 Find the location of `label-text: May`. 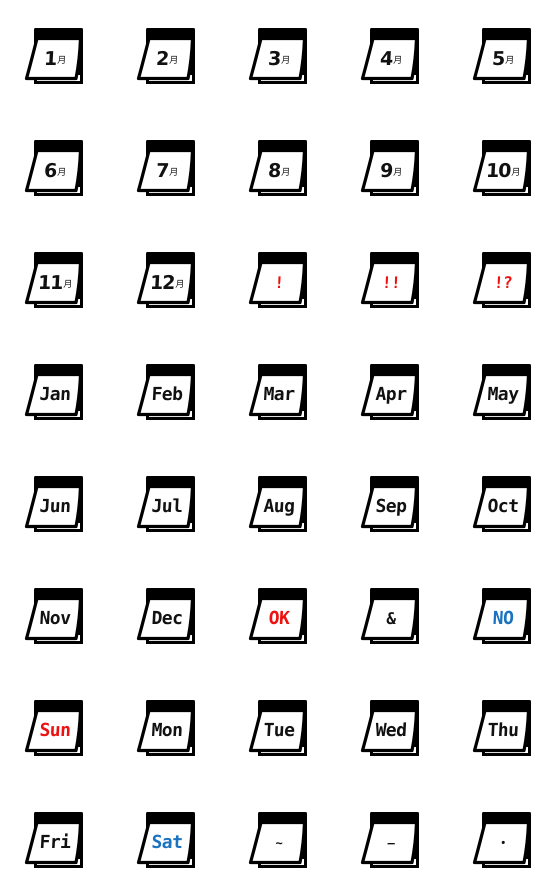

label-text: May is located at coordinates (503, 394).